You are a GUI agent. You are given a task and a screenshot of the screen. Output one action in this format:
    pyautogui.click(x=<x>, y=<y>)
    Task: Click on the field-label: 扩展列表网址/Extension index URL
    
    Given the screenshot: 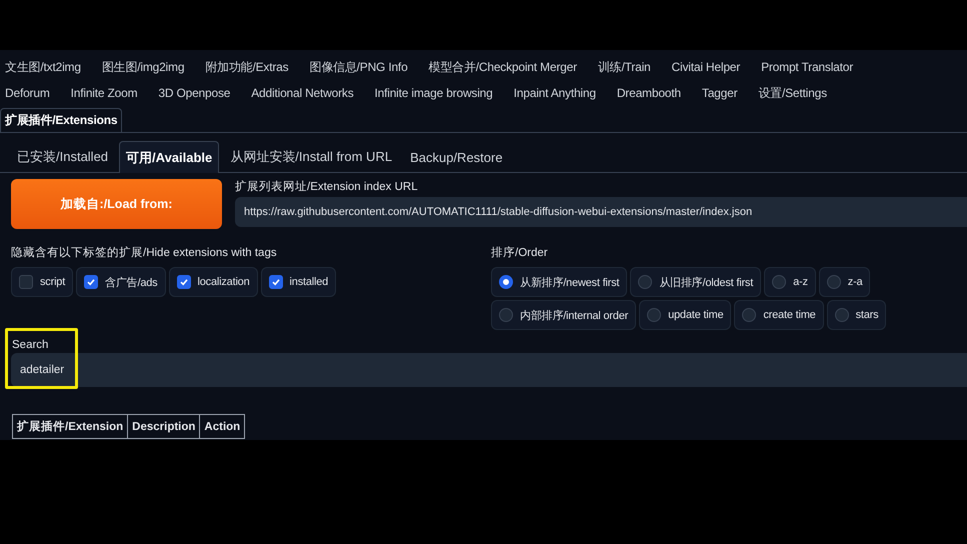 What is the action you would take?
    pyautogui.click(x=326, y=186)
    